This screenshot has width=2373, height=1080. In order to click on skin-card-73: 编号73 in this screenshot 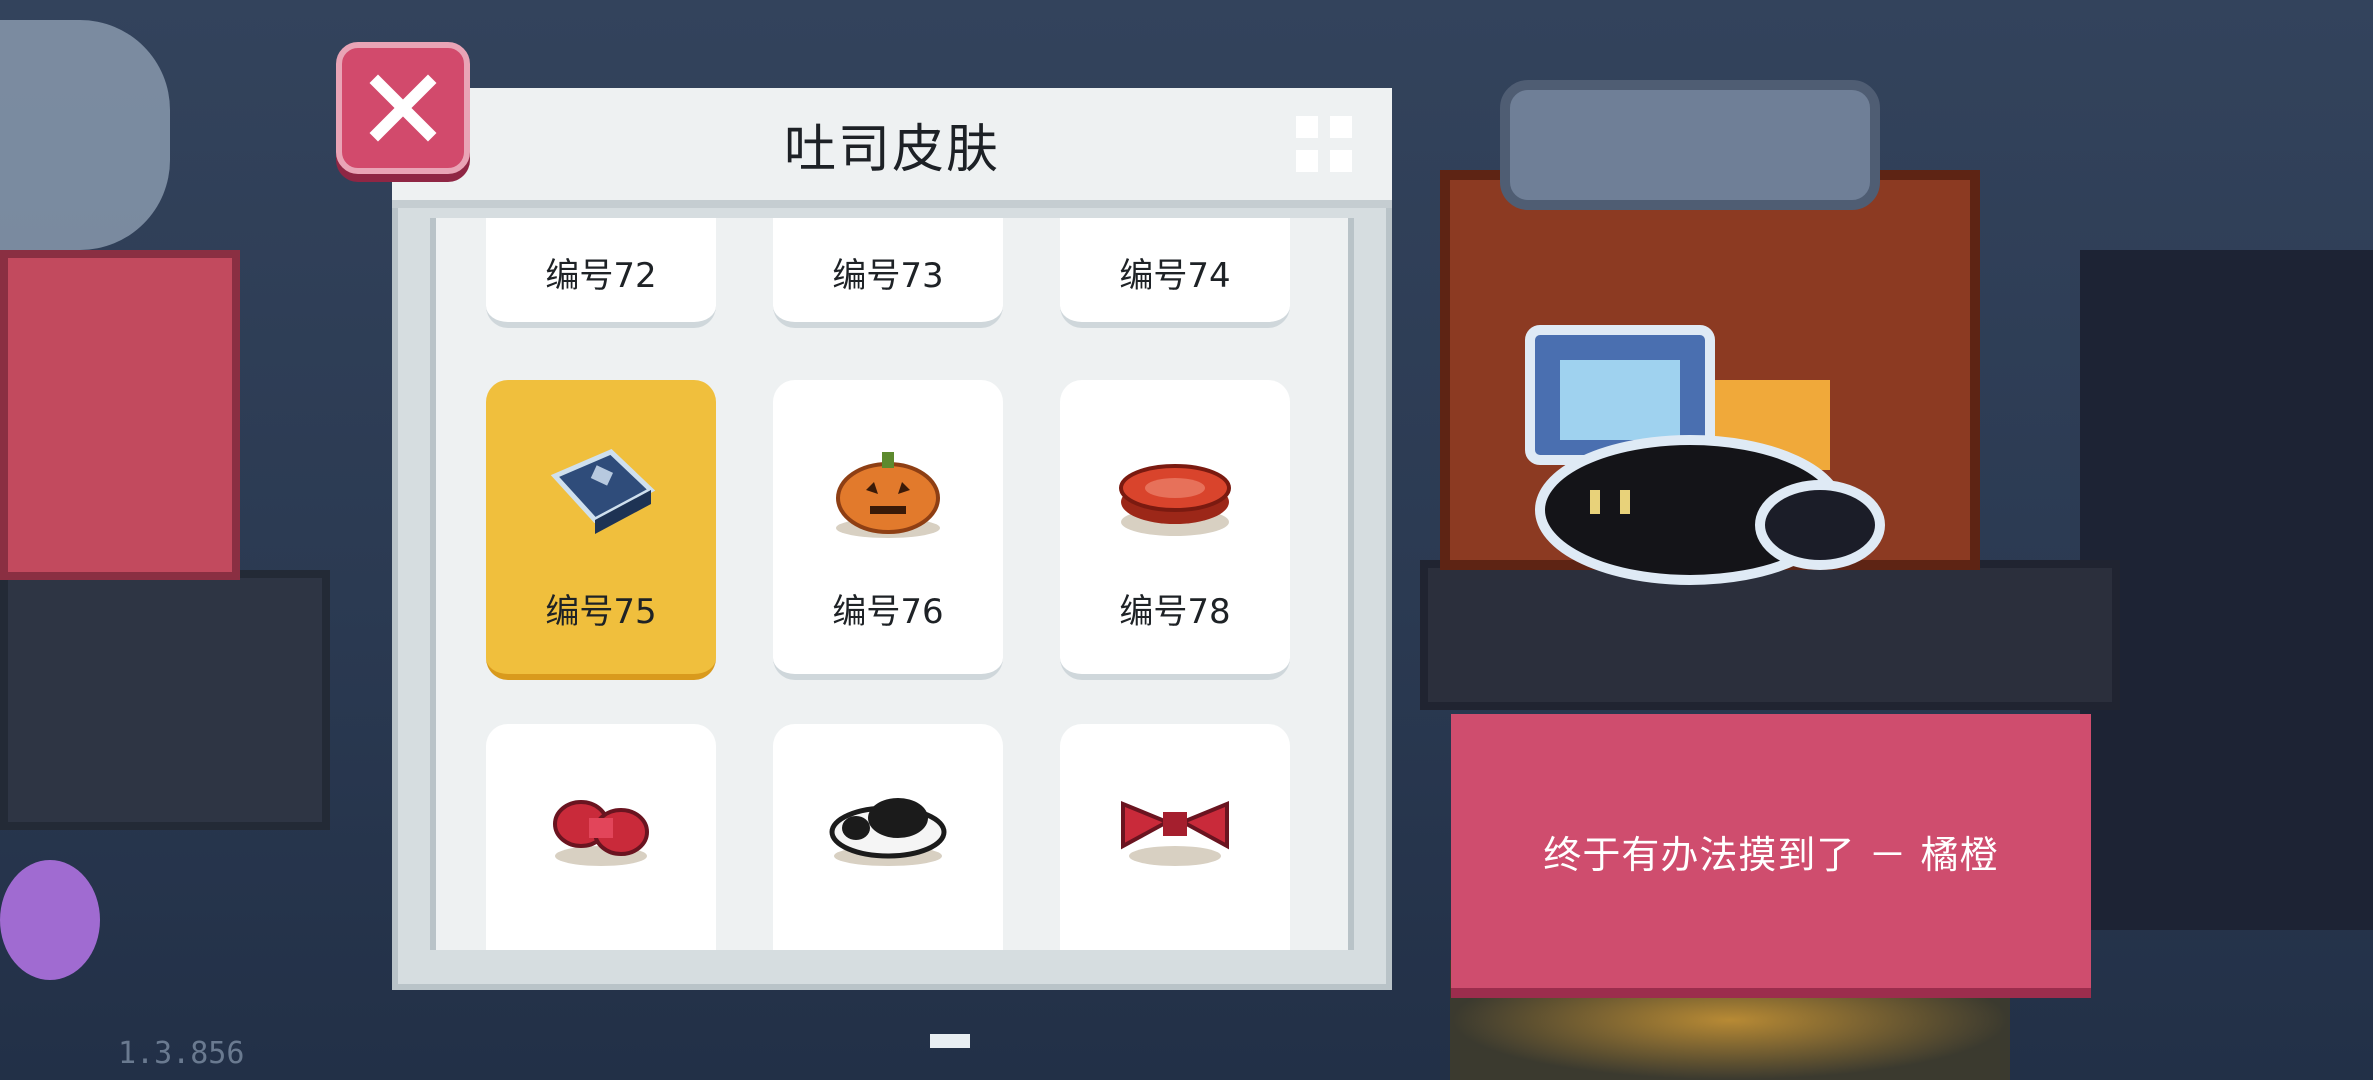, I will do `click(888, 273)`.